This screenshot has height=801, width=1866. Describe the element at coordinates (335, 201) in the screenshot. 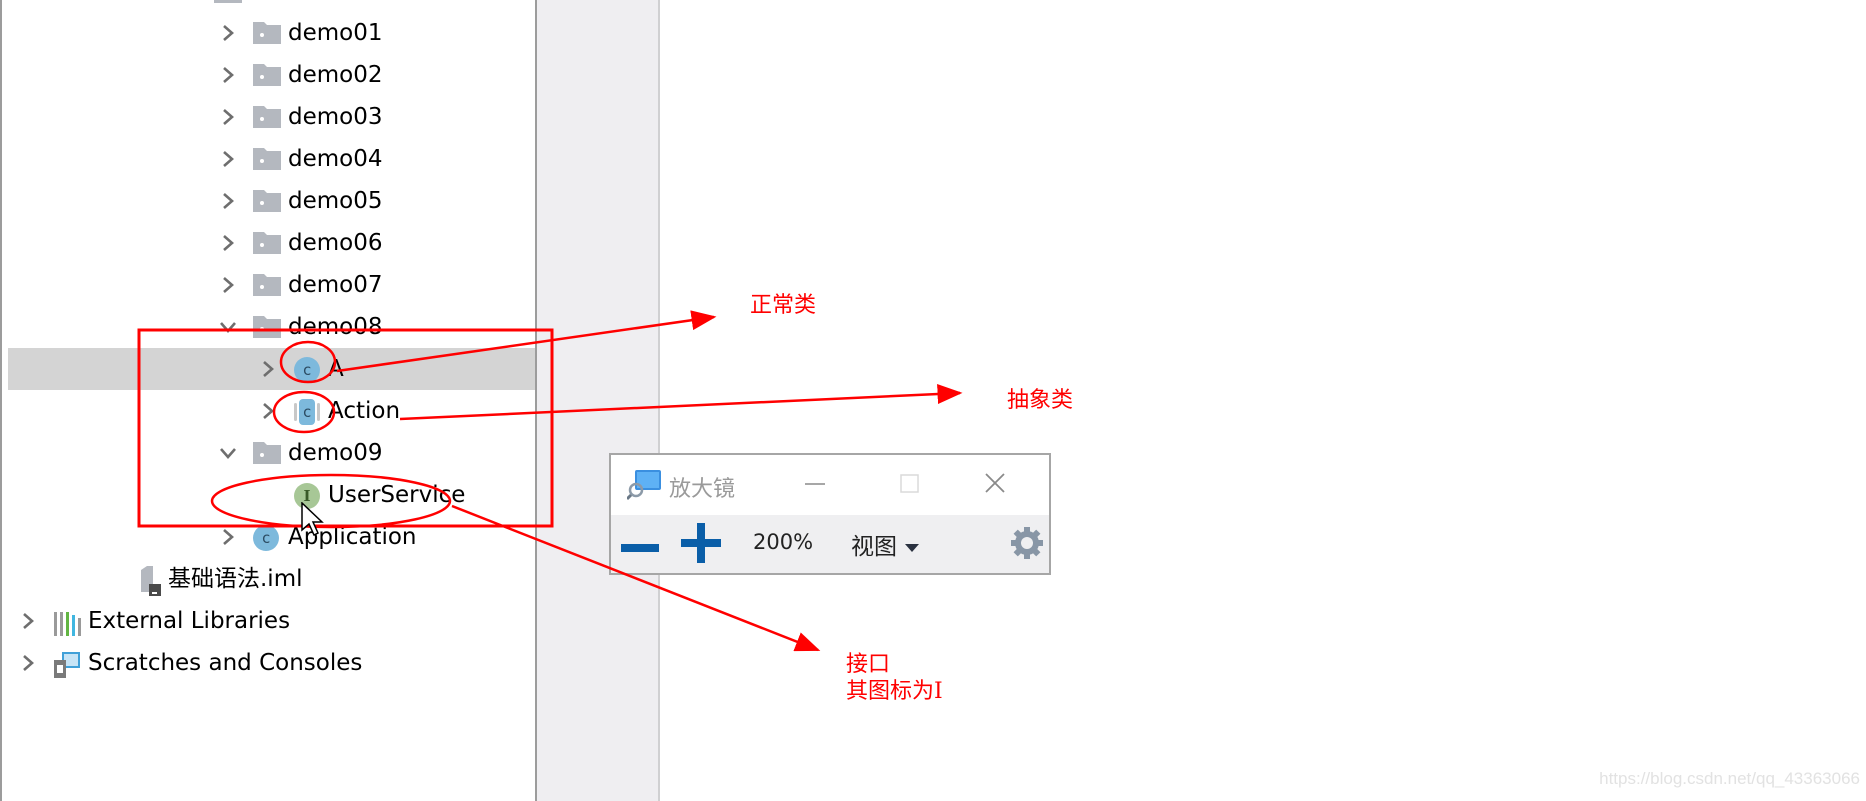

I see `tree-item-label: demo05` at that location.